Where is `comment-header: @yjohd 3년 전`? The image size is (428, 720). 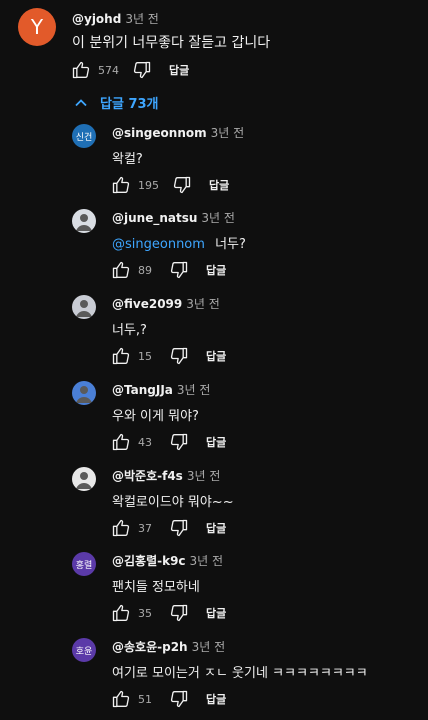
comment-header: @yjohd 3년 전 is located at coordinates (115, 18).